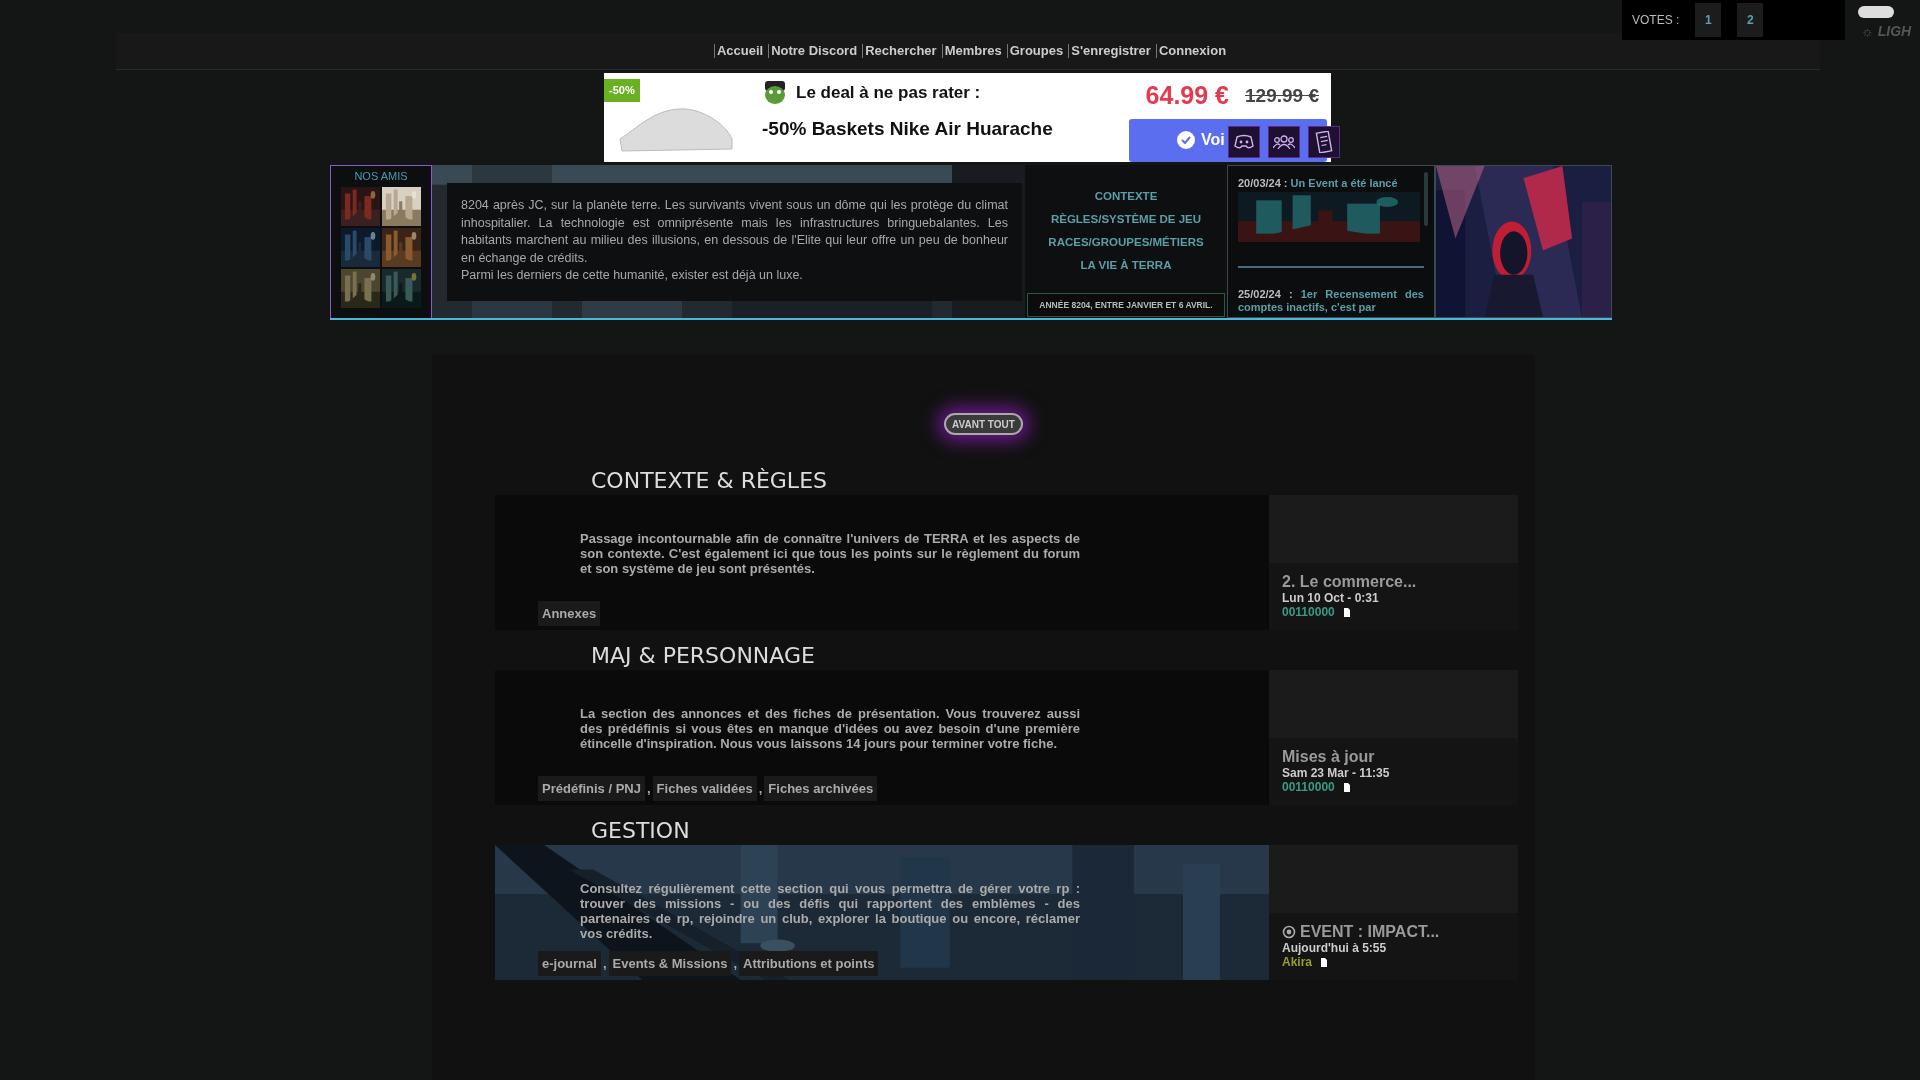 This screenshot has height=1080, width=1920. I want to click on last-post-date: Sam 23 Mar - 11:35, so click(1336, 773).